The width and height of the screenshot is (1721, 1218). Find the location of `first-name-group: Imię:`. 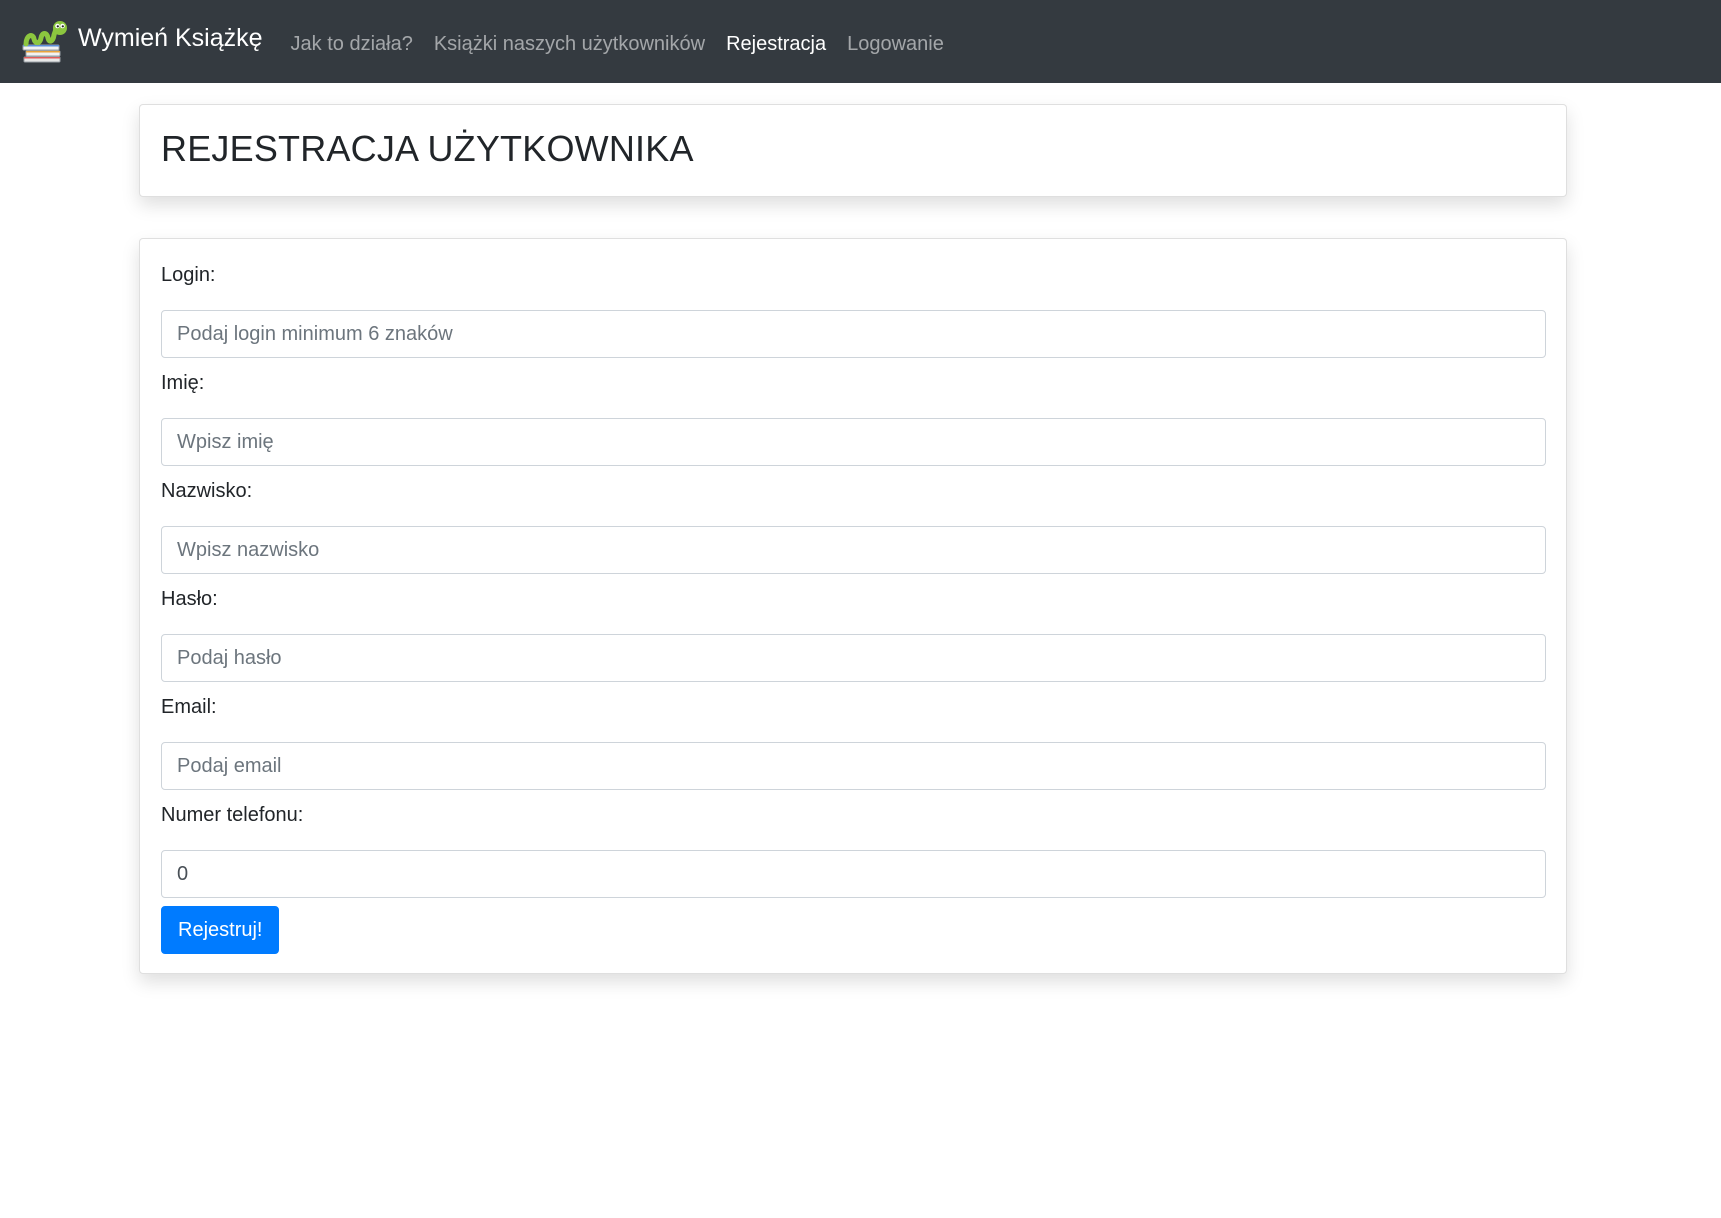

first-name-group: Imię: is located at coordinates (853, 418).